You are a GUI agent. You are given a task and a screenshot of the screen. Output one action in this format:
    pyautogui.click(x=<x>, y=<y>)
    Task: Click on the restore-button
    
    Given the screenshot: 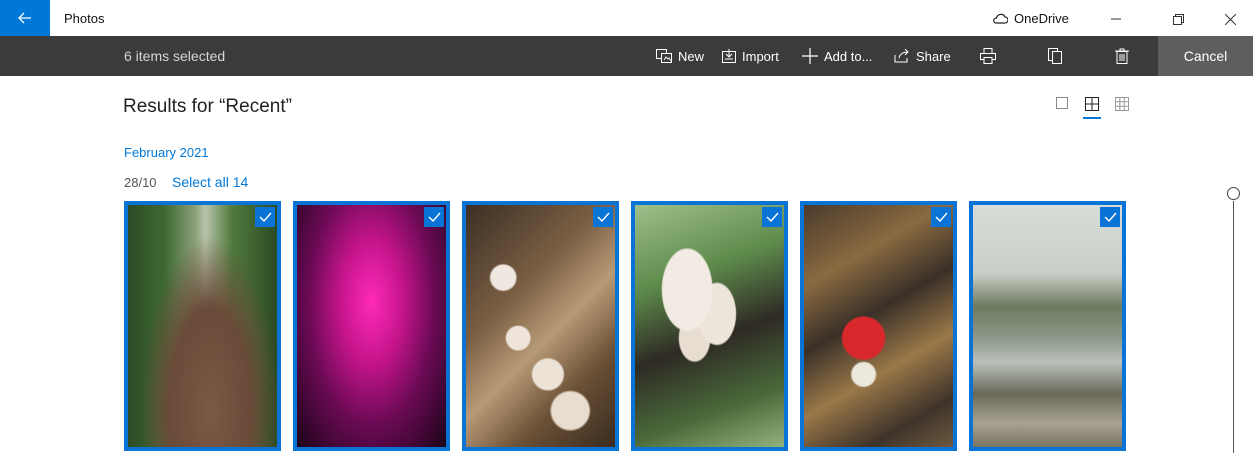 What is the action you would take?
    pyautogui.click(x=1178, y=19)
    